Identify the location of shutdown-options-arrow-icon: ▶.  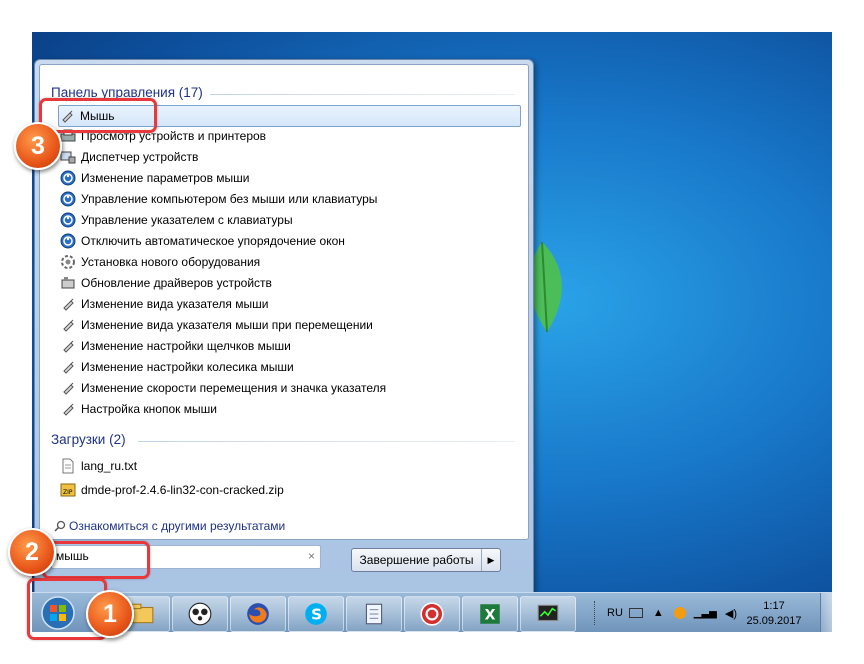
(491, 560).